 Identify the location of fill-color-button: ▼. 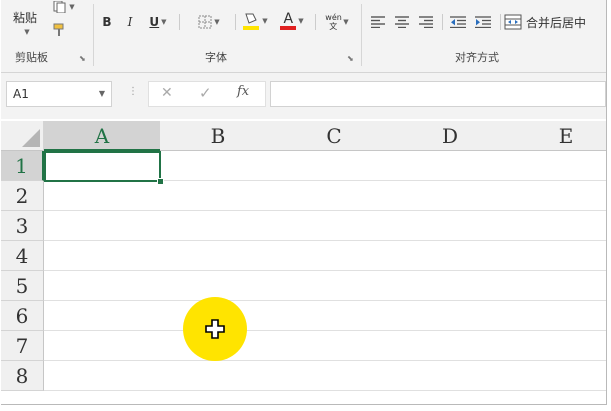
(255, 21).